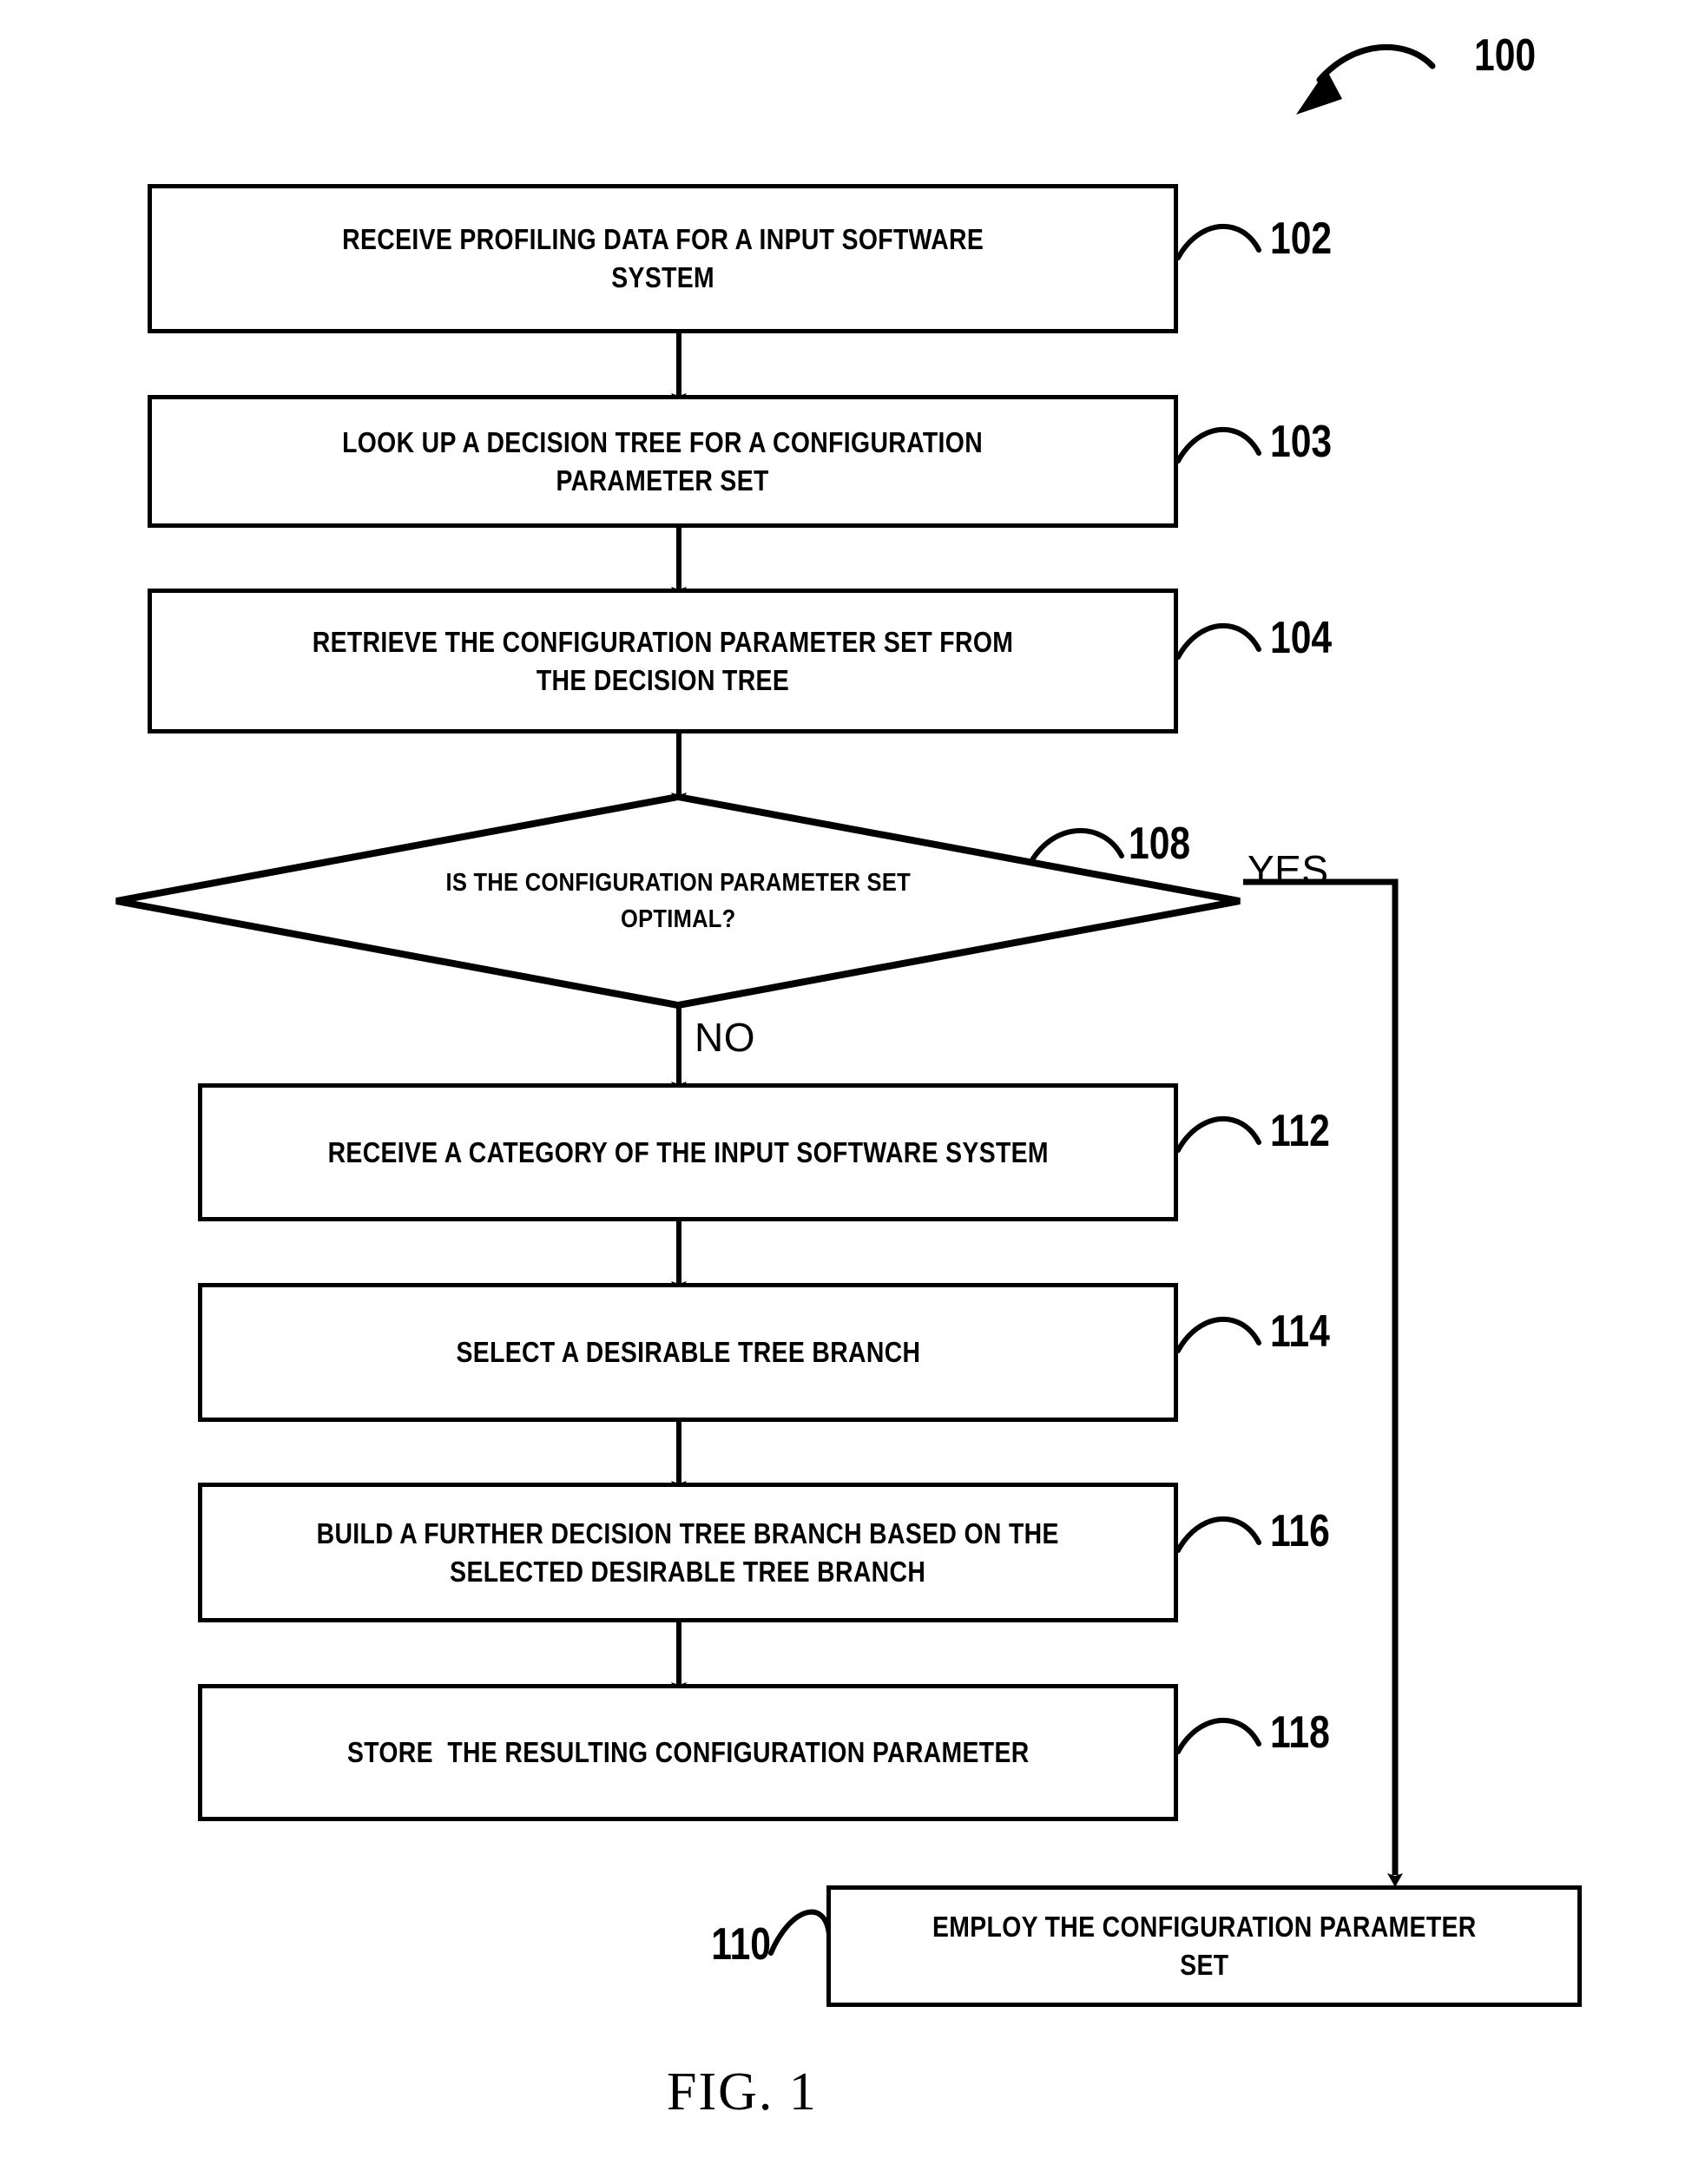 This screenshot has height=2184, width=1692. I want to click on ref-numeral-102: 102, so click(1301, 239).